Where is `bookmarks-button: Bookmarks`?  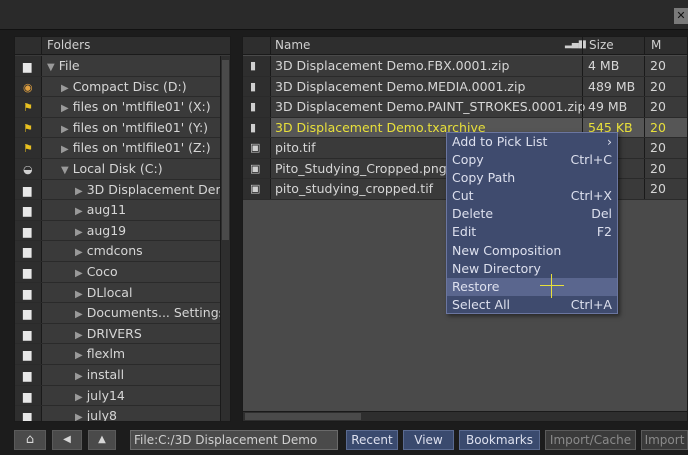 bookmarks-button: Bookmarks is located at coordinates (499, 440).